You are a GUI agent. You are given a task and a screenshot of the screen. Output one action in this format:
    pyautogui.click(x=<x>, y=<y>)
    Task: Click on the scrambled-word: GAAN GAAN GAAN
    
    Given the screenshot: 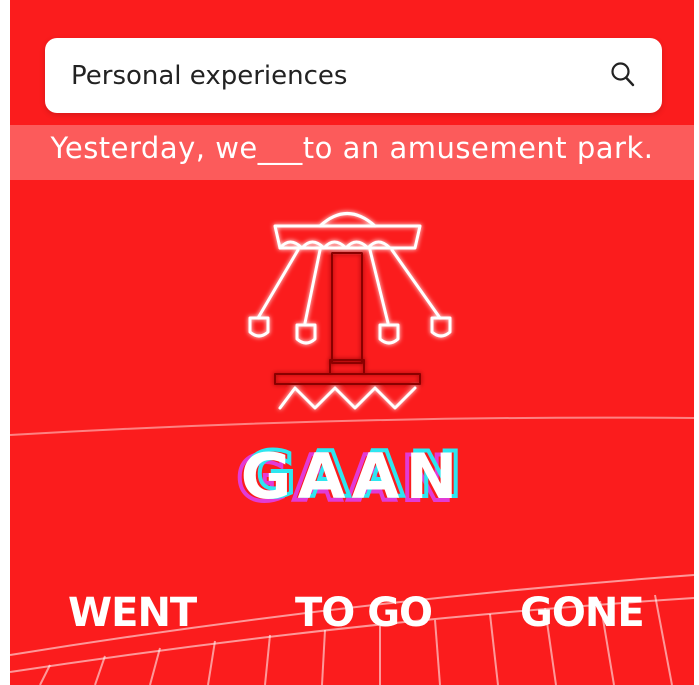 What is the action you would take?
    pyautogui.click(x=352, y=476)
    